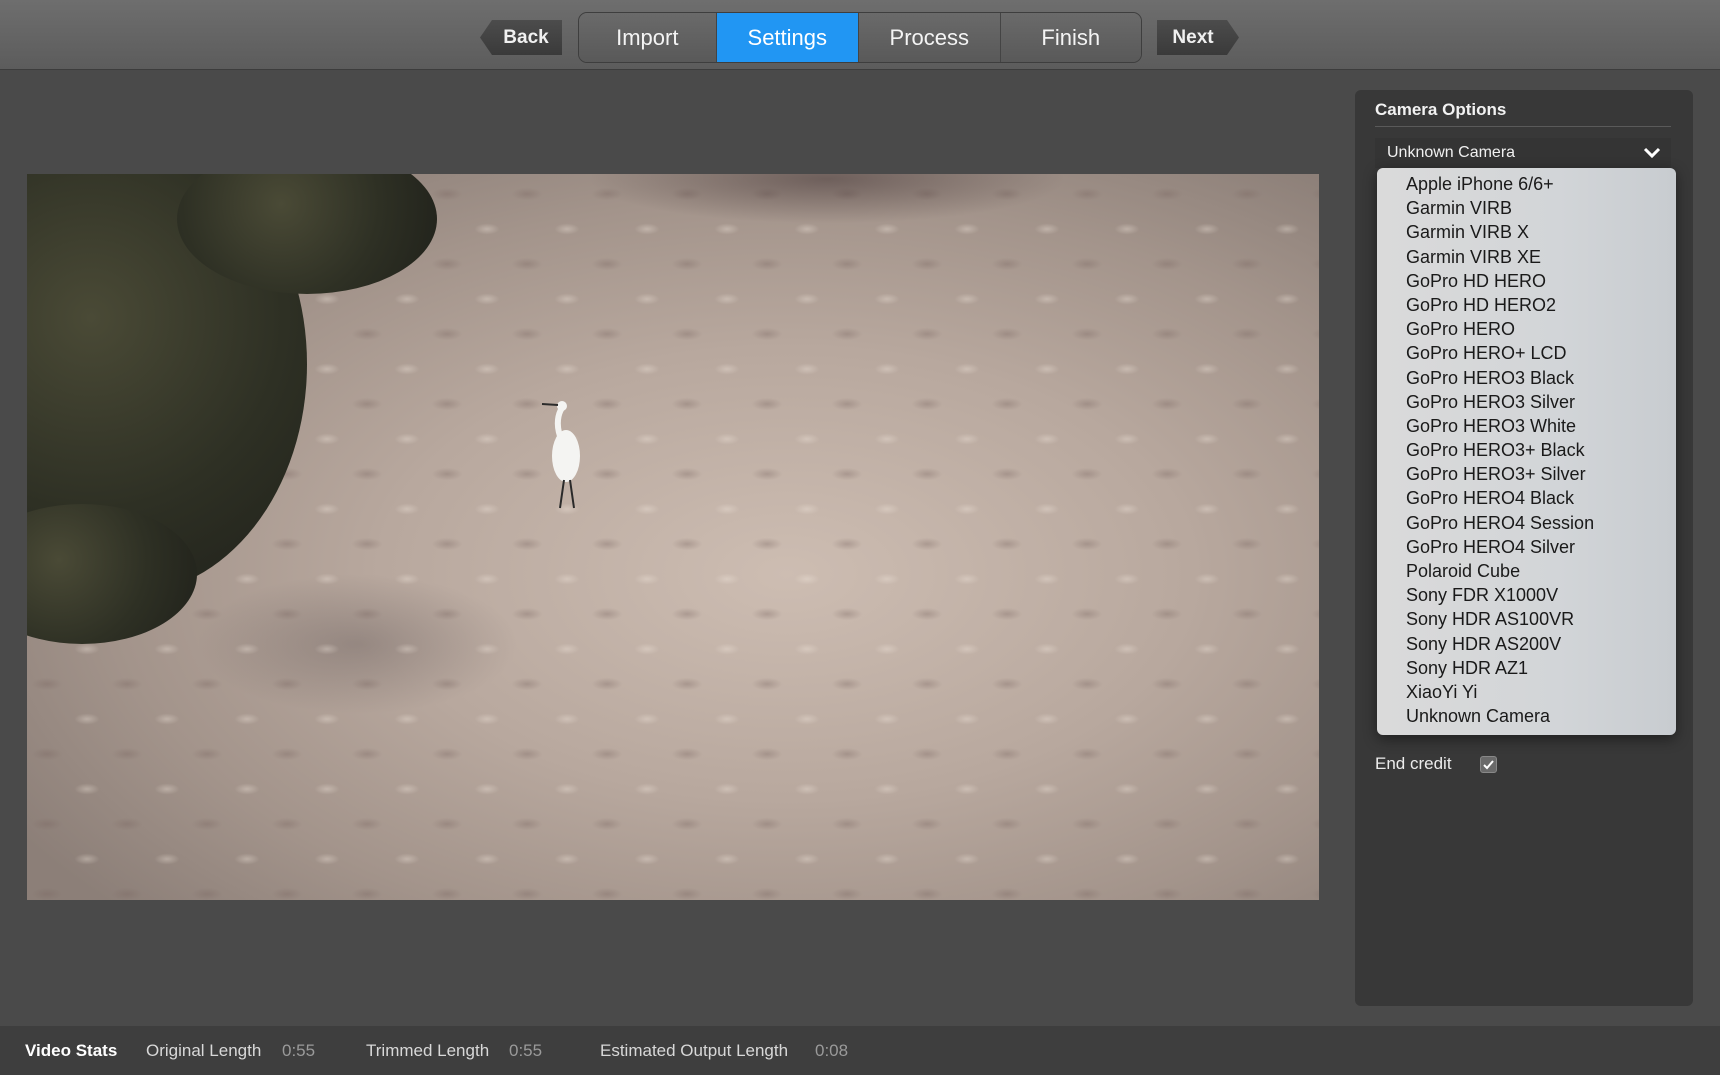  Describe the element at coordinates (1526, 426) in the screenshot. I see `dropdown-option: GoPro HERO3 White` at that location.